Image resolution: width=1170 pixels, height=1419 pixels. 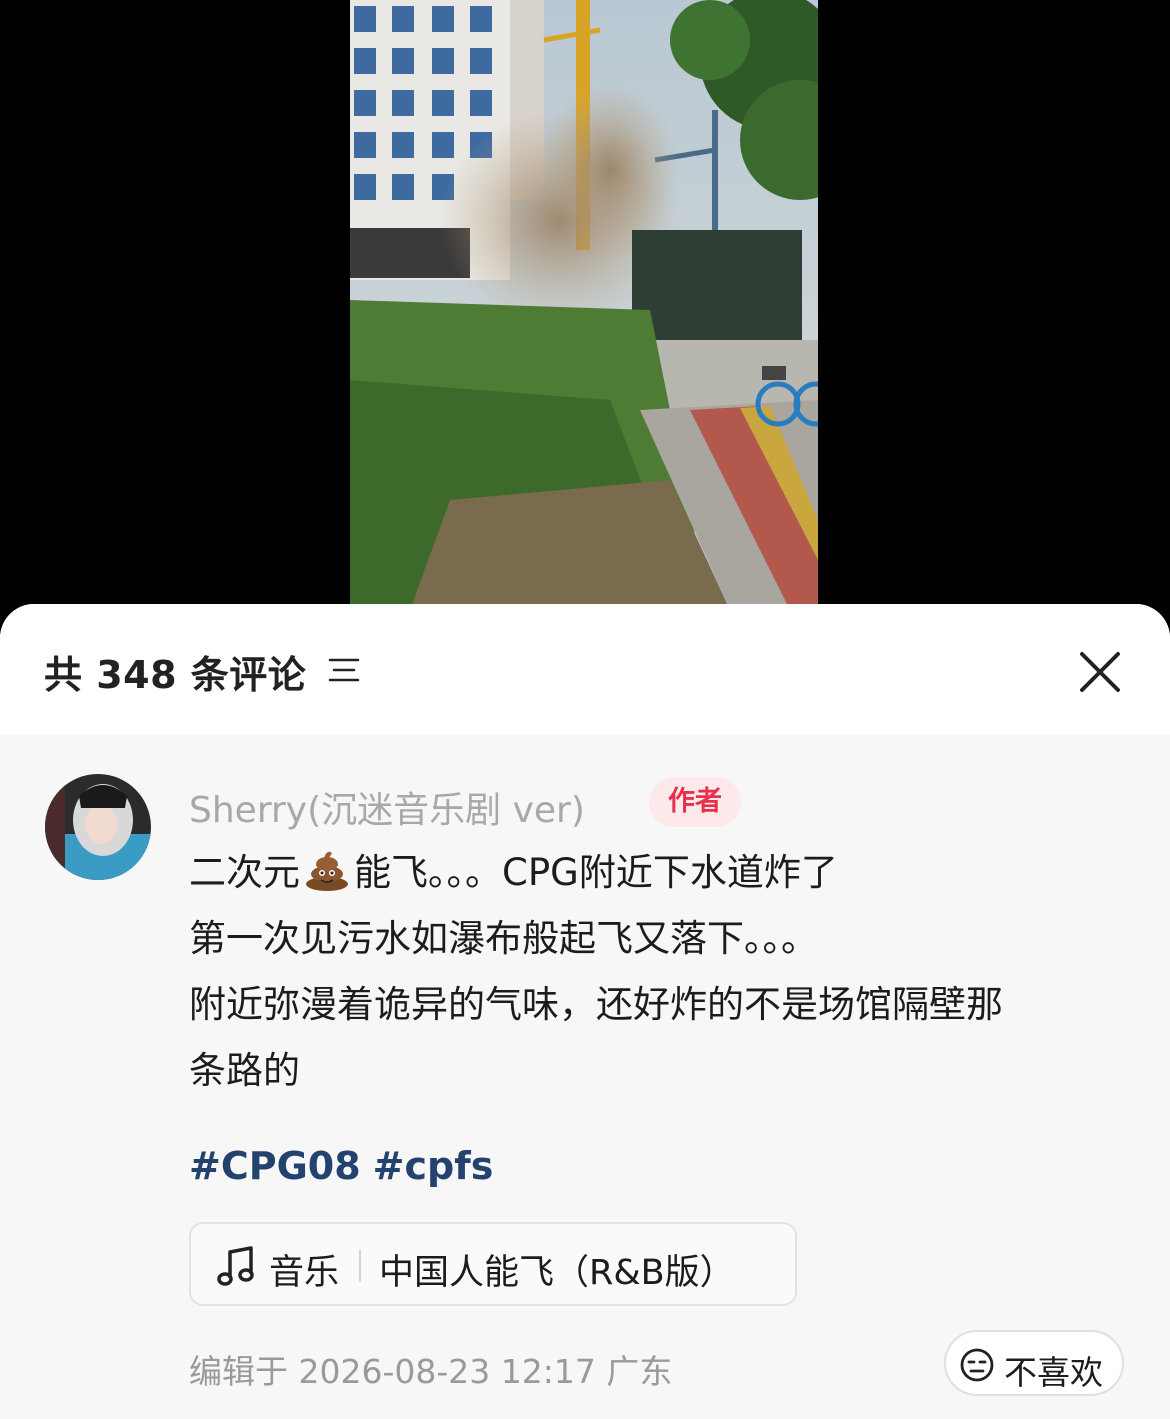 I want to click on sort-filter-icon, so click(x=344, y=670).